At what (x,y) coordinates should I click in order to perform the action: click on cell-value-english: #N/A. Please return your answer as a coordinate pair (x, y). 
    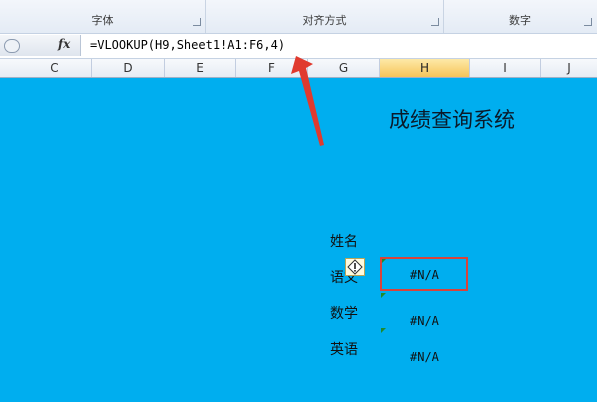
    Looking at the image, I should click on (424, 357).